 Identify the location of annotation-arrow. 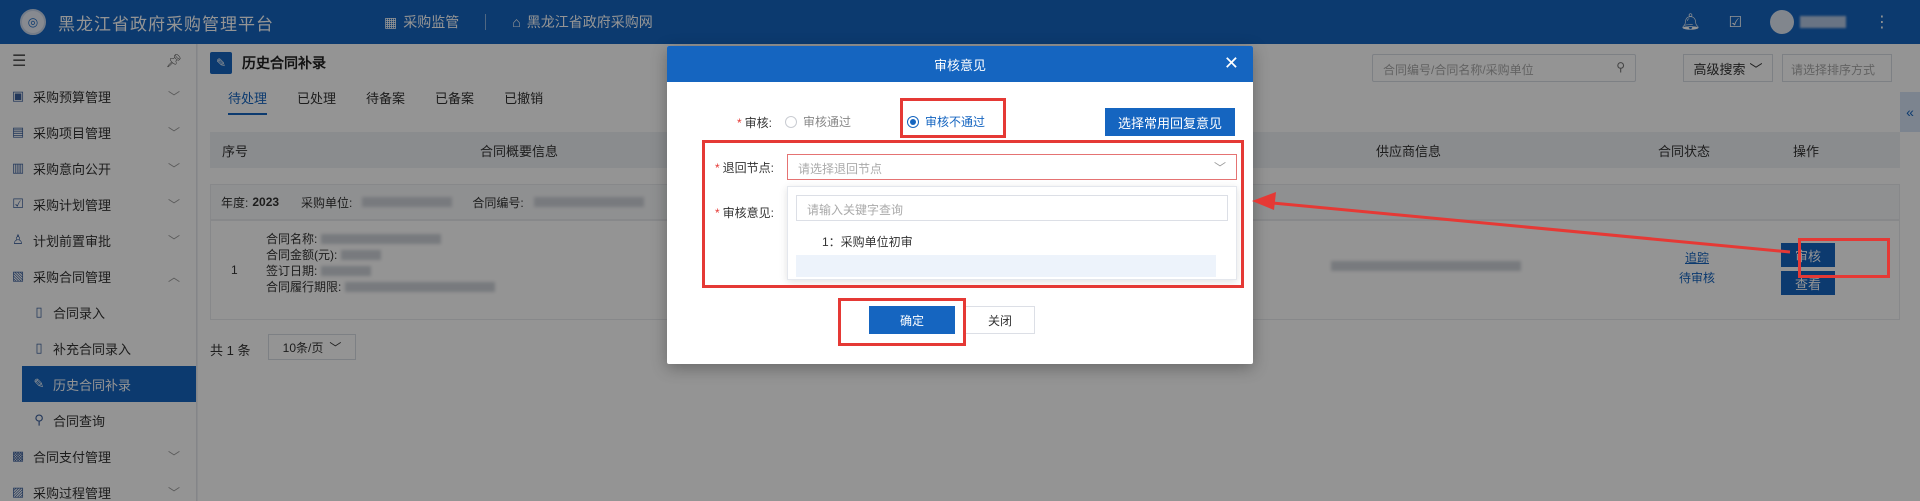
(1521, 223).